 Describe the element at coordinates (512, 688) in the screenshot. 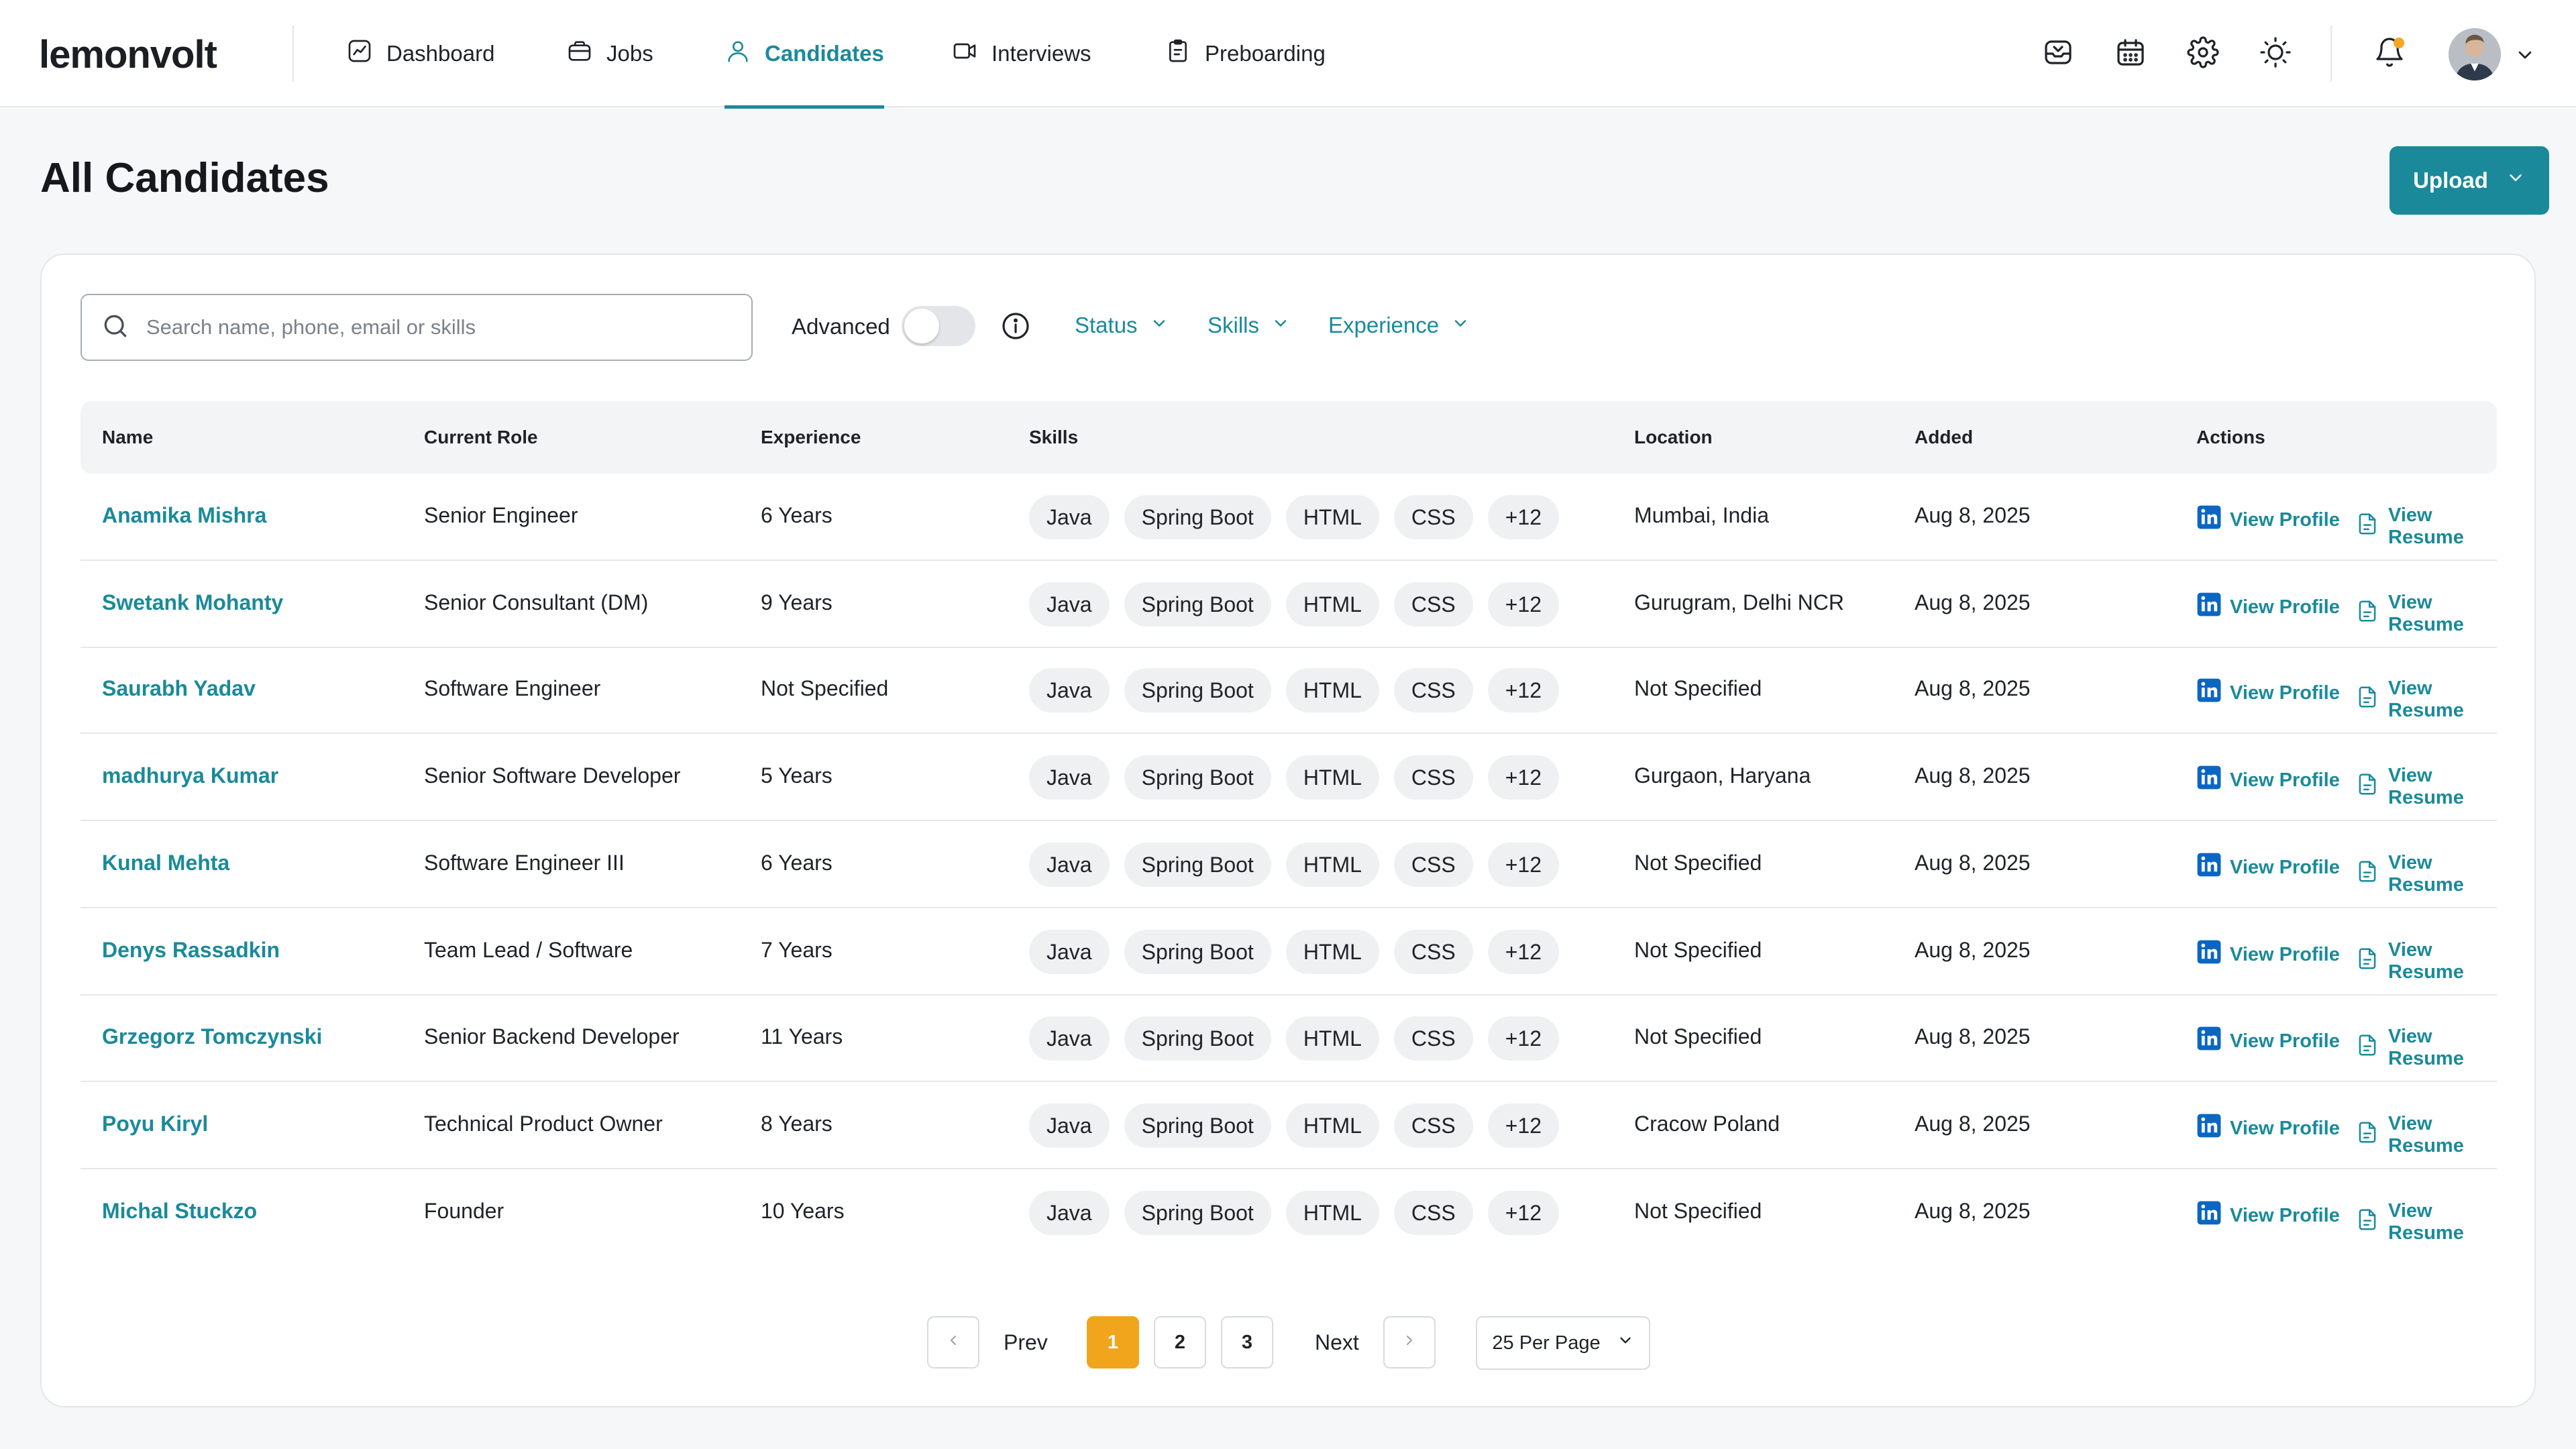

I see `current-role: Software Engineer` at that location.